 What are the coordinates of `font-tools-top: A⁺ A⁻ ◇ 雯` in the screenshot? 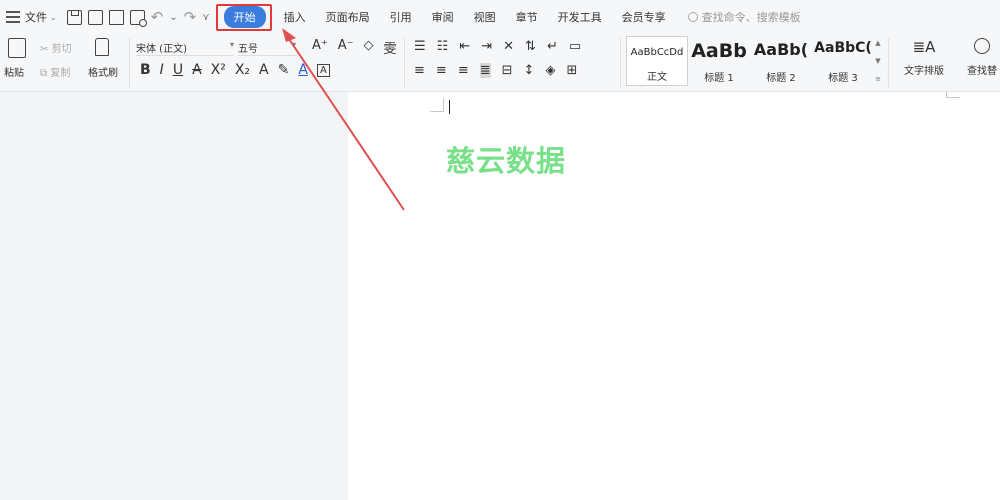 It's located at (354, 47).